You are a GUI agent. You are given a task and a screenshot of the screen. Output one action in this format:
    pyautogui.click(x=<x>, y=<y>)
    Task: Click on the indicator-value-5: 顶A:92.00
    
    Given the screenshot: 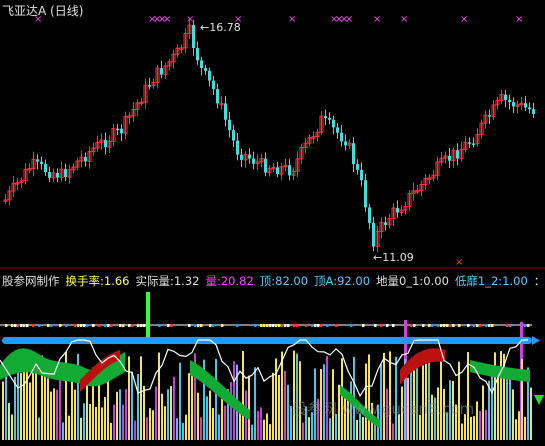 What is the action you would take?
    pyautogui.click(x=342, y=281)
    